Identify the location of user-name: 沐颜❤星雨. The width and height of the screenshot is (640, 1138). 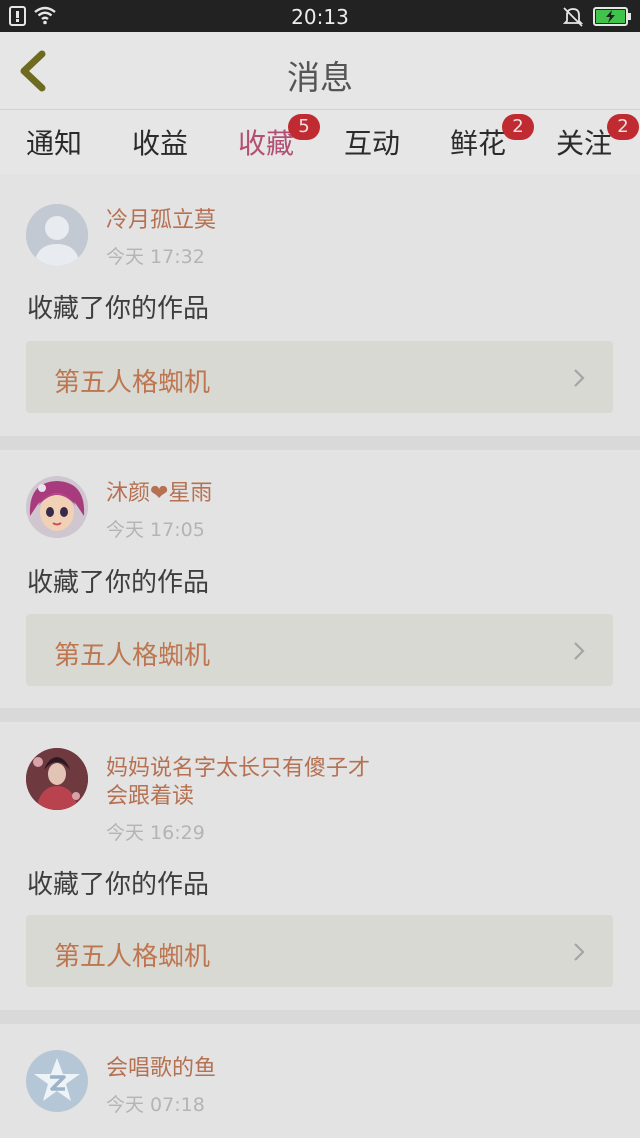
(159, 493).